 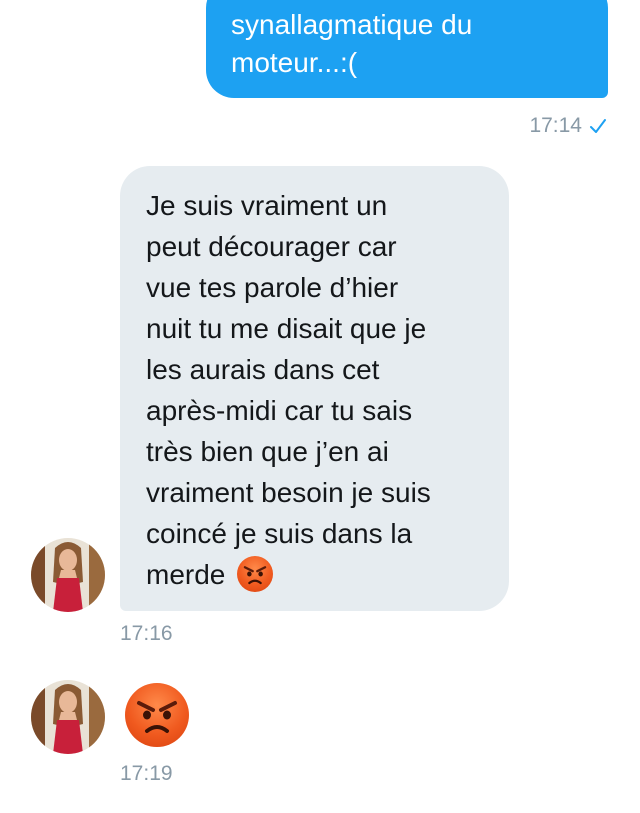 I want to click on read-check-icon, so click(x=598, y=126).